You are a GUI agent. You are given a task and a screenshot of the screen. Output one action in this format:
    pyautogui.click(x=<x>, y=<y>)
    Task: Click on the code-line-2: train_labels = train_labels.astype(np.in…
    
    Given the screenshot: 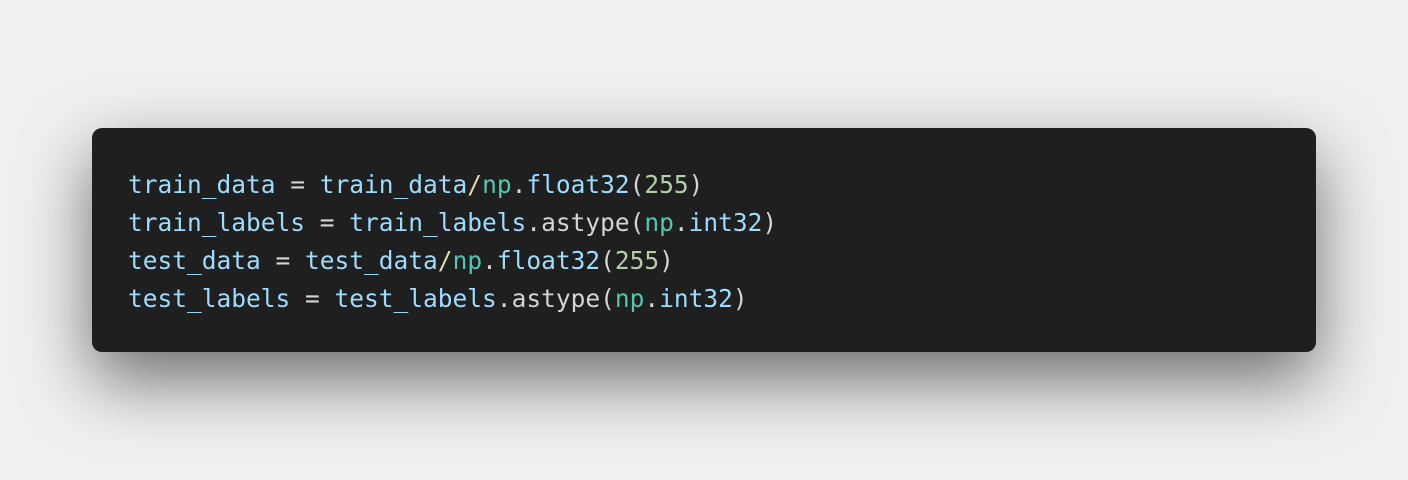 What is the action you would take?
    pyautogui.click(x=722, y=223)
    